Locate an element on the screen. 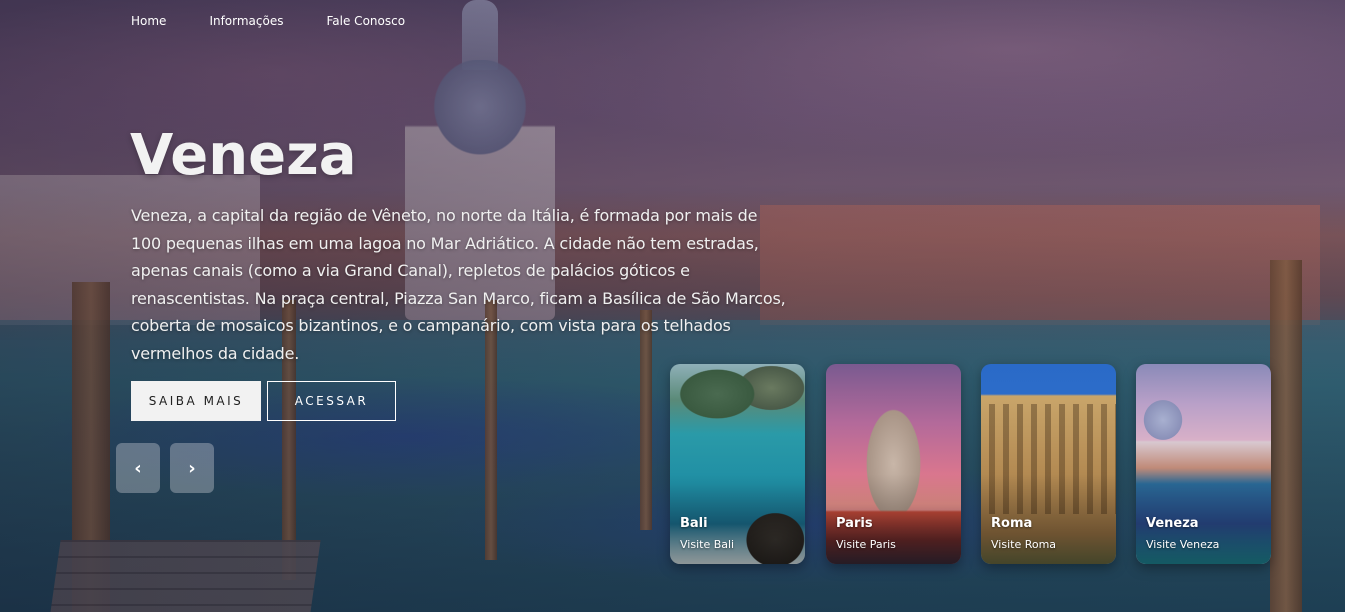 The height and width of the screenshot is (612, 1345). card-subtitle: Visite Roma is located at coordinates (1024, 544).